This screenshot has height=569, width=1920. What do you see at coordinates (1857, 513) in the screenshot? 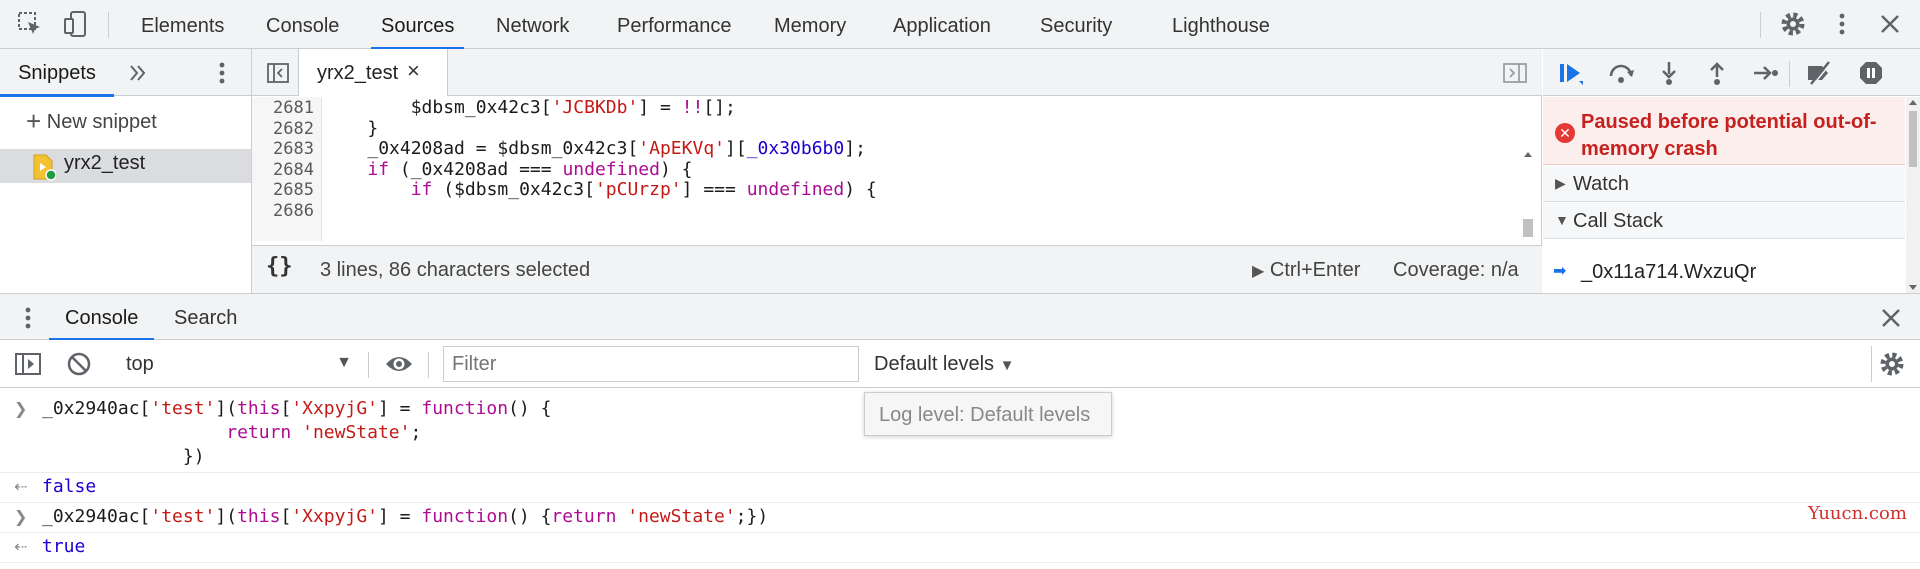
I see `watermark-text: Yuucn.com` at bounding box center [1857, 513].